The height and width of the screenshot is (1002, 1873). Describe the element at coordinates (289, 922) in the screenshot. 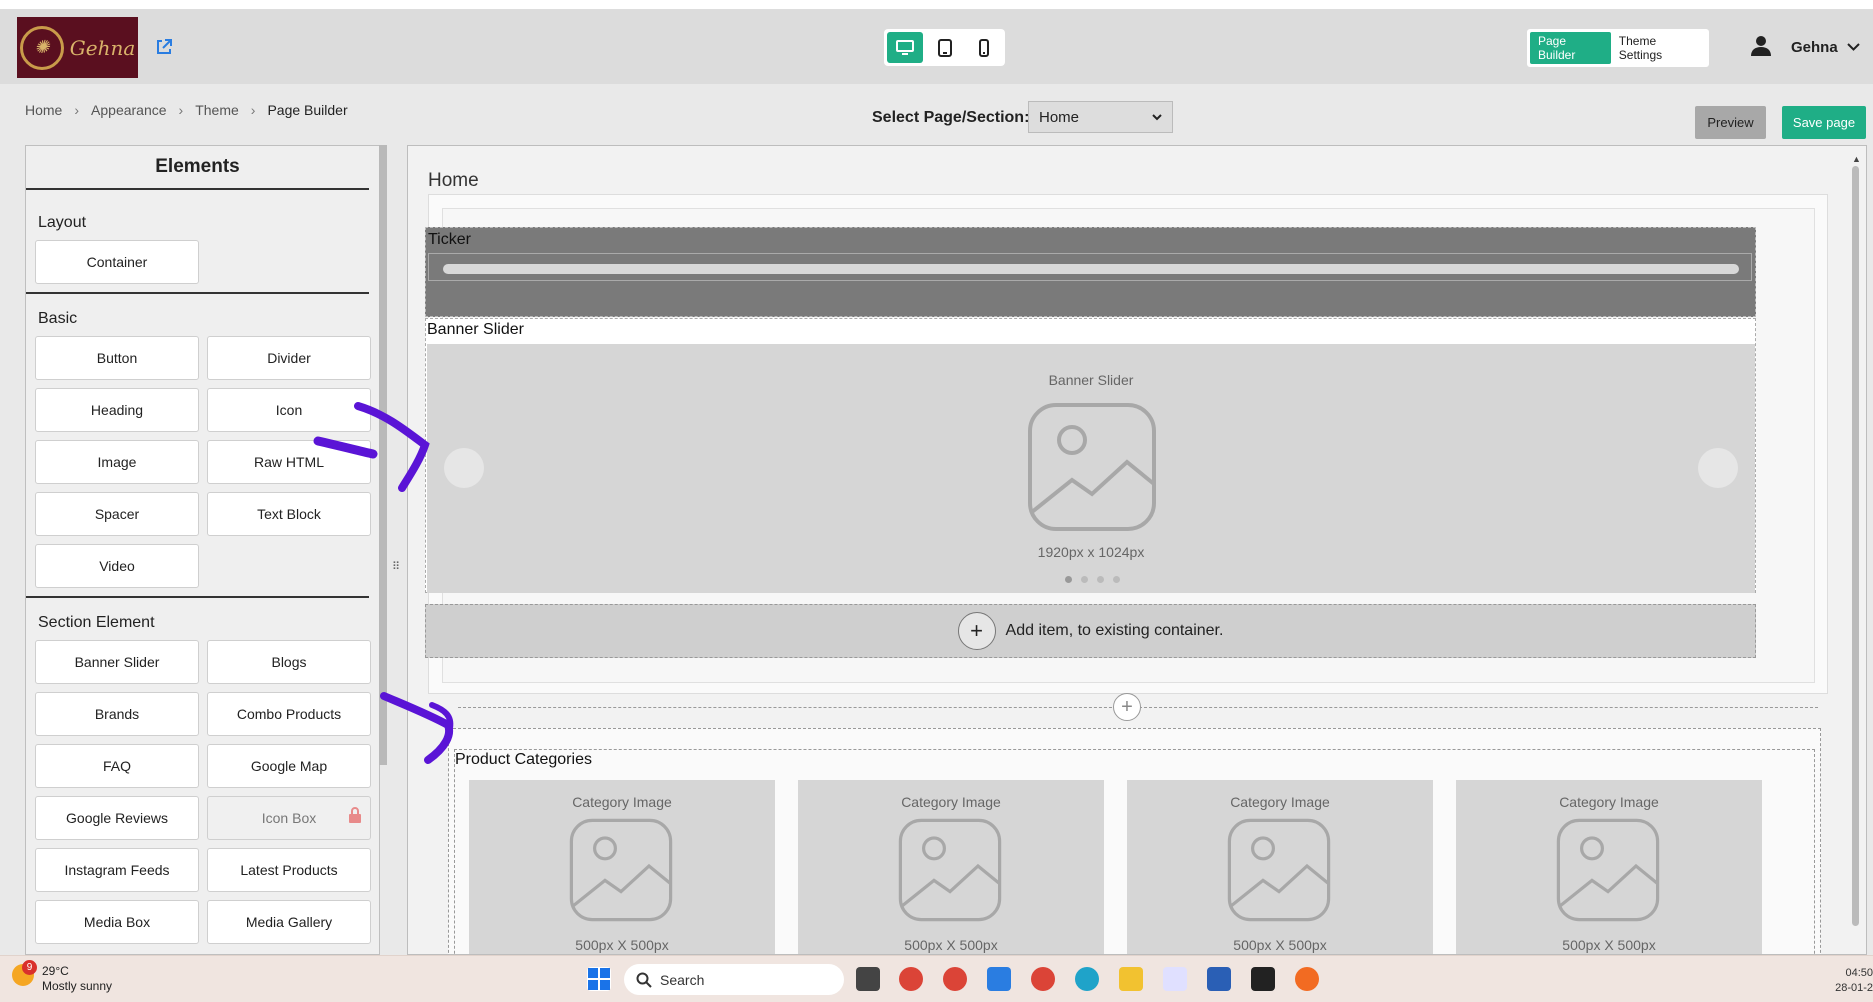

I see `element-media-gallery: Media Gallery` at that location.